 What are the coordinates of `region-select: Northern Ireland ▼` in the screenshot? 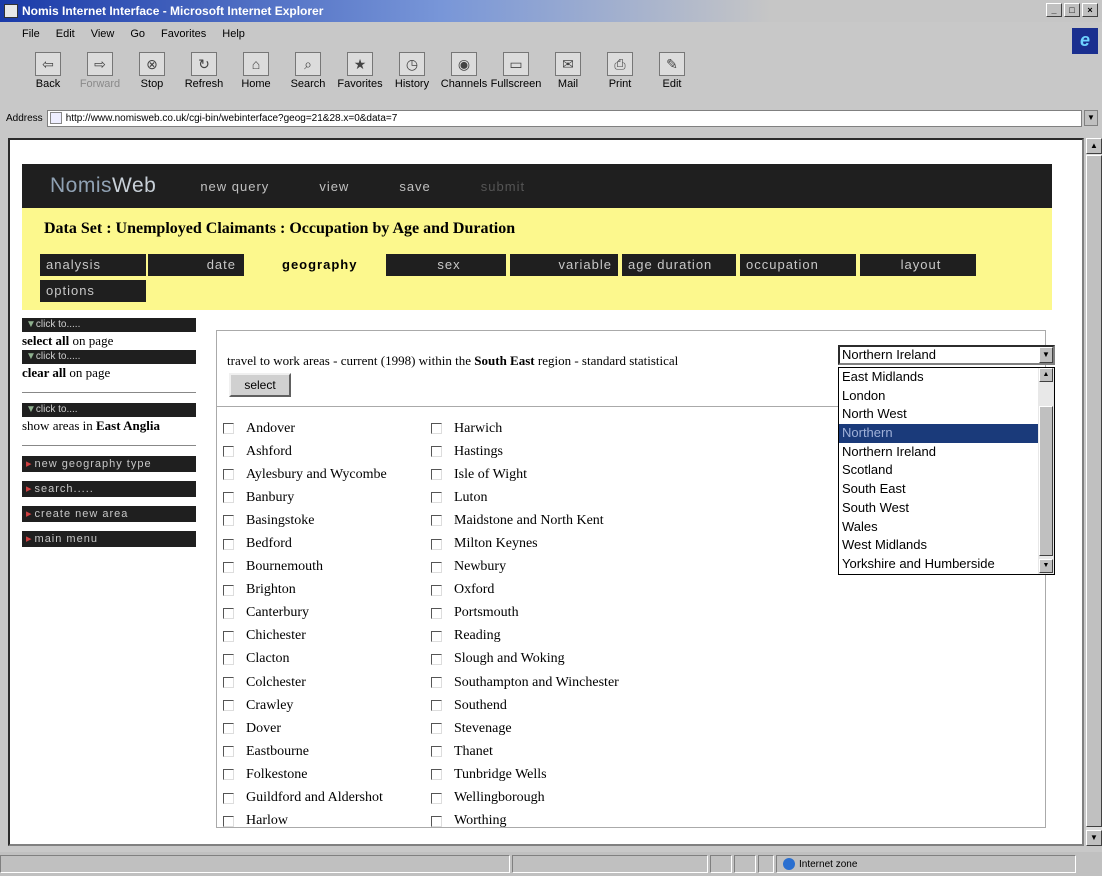 It's located at (946, 355).